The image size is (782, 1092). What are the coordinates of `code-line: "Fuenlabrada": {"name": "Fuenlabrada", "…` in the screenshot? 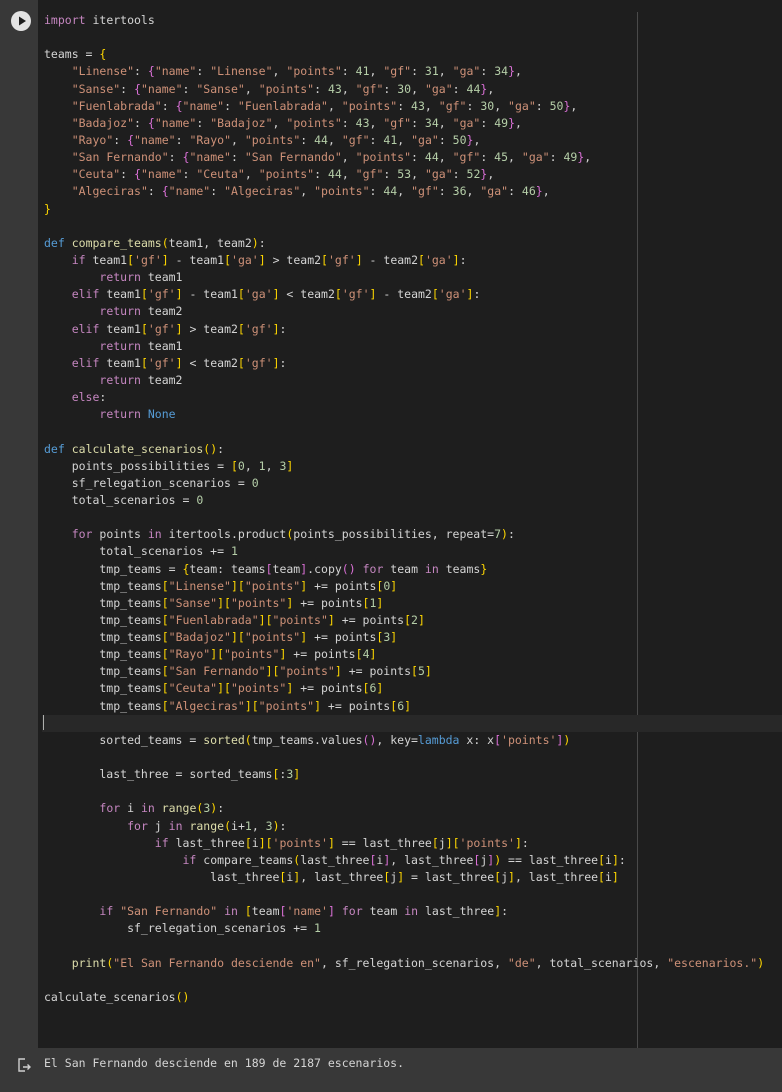 It's located at (413, 106).